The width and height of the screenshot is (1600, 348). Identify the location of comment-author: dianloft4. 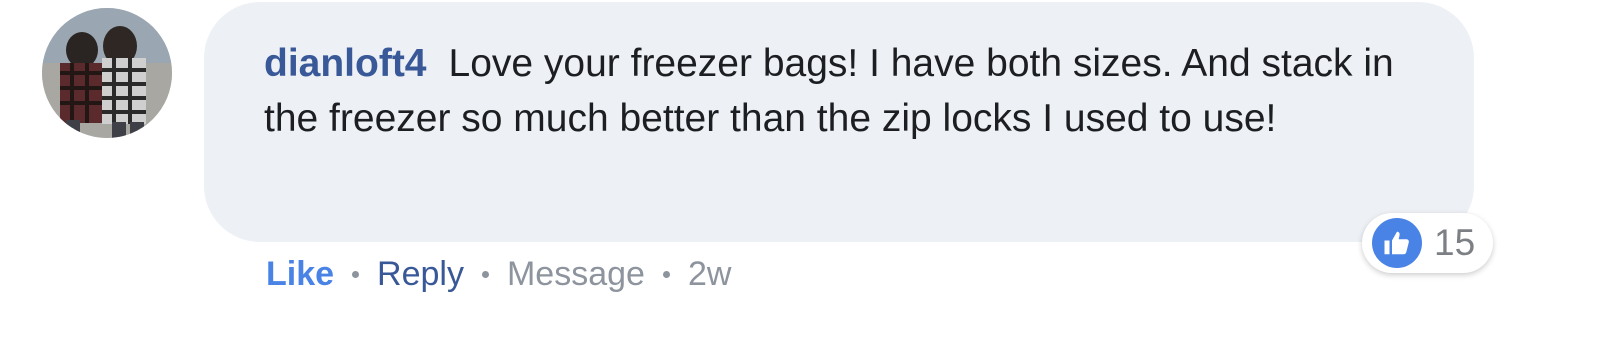
(345, 63).